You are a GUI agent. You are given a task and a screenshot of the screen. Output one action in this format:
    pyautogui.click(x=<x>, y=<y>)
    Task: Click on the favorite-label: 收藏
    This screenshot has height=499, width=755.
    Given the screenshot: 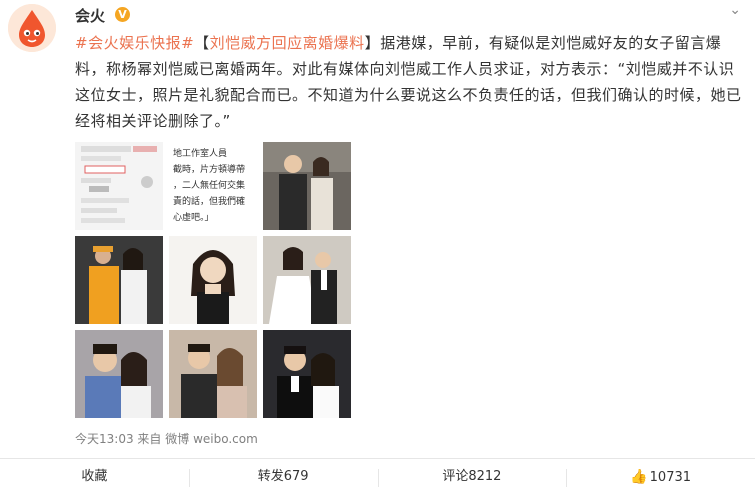 What is the action you would take?
    pyautogui.click(x=94, y=476)
    